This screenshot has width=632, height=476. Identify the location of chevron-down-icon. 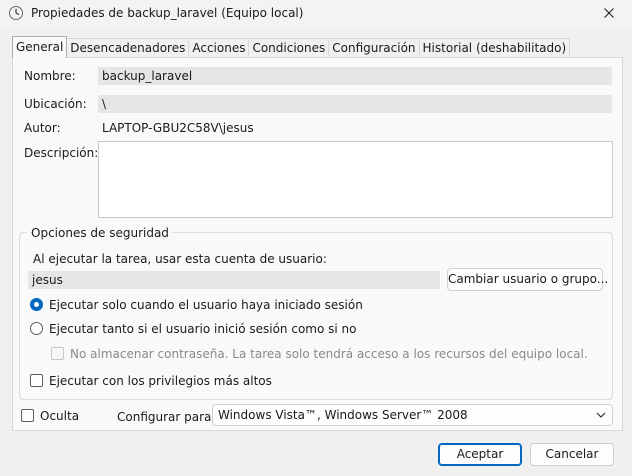
(601, 415).